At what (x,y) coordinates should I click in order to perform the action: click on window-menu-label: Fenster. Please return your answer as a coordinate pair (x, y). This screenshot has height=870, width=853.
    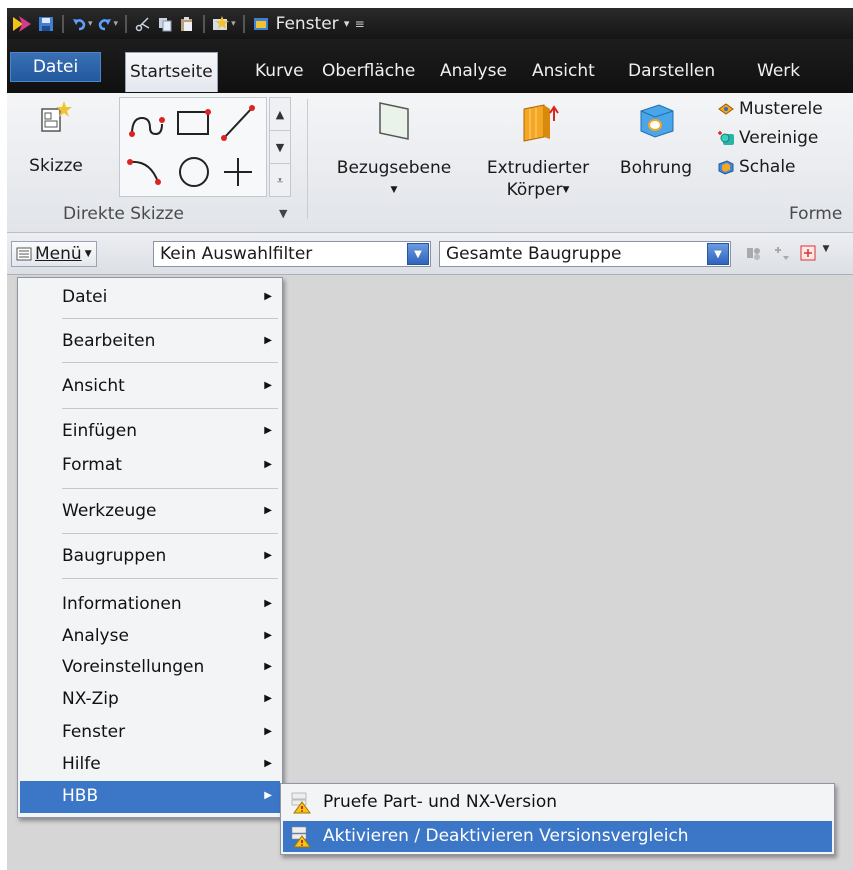
    Looking at the image, I should click on (307, 24).